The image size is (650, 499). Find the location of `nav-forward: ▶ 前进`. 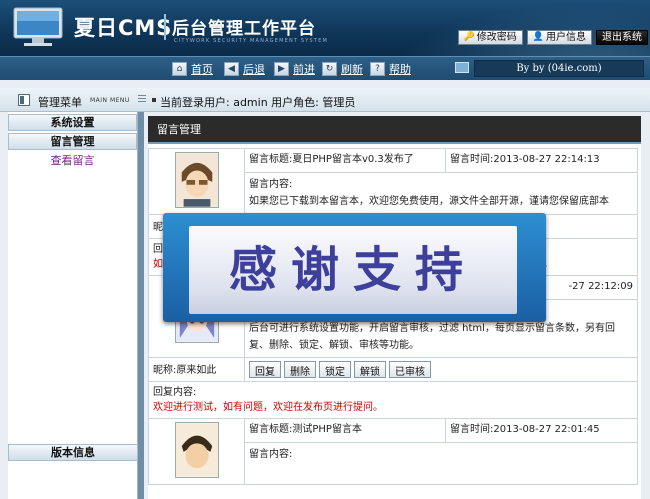

nav-forward: ▶ 前进 is located at coordinates (294, 69).